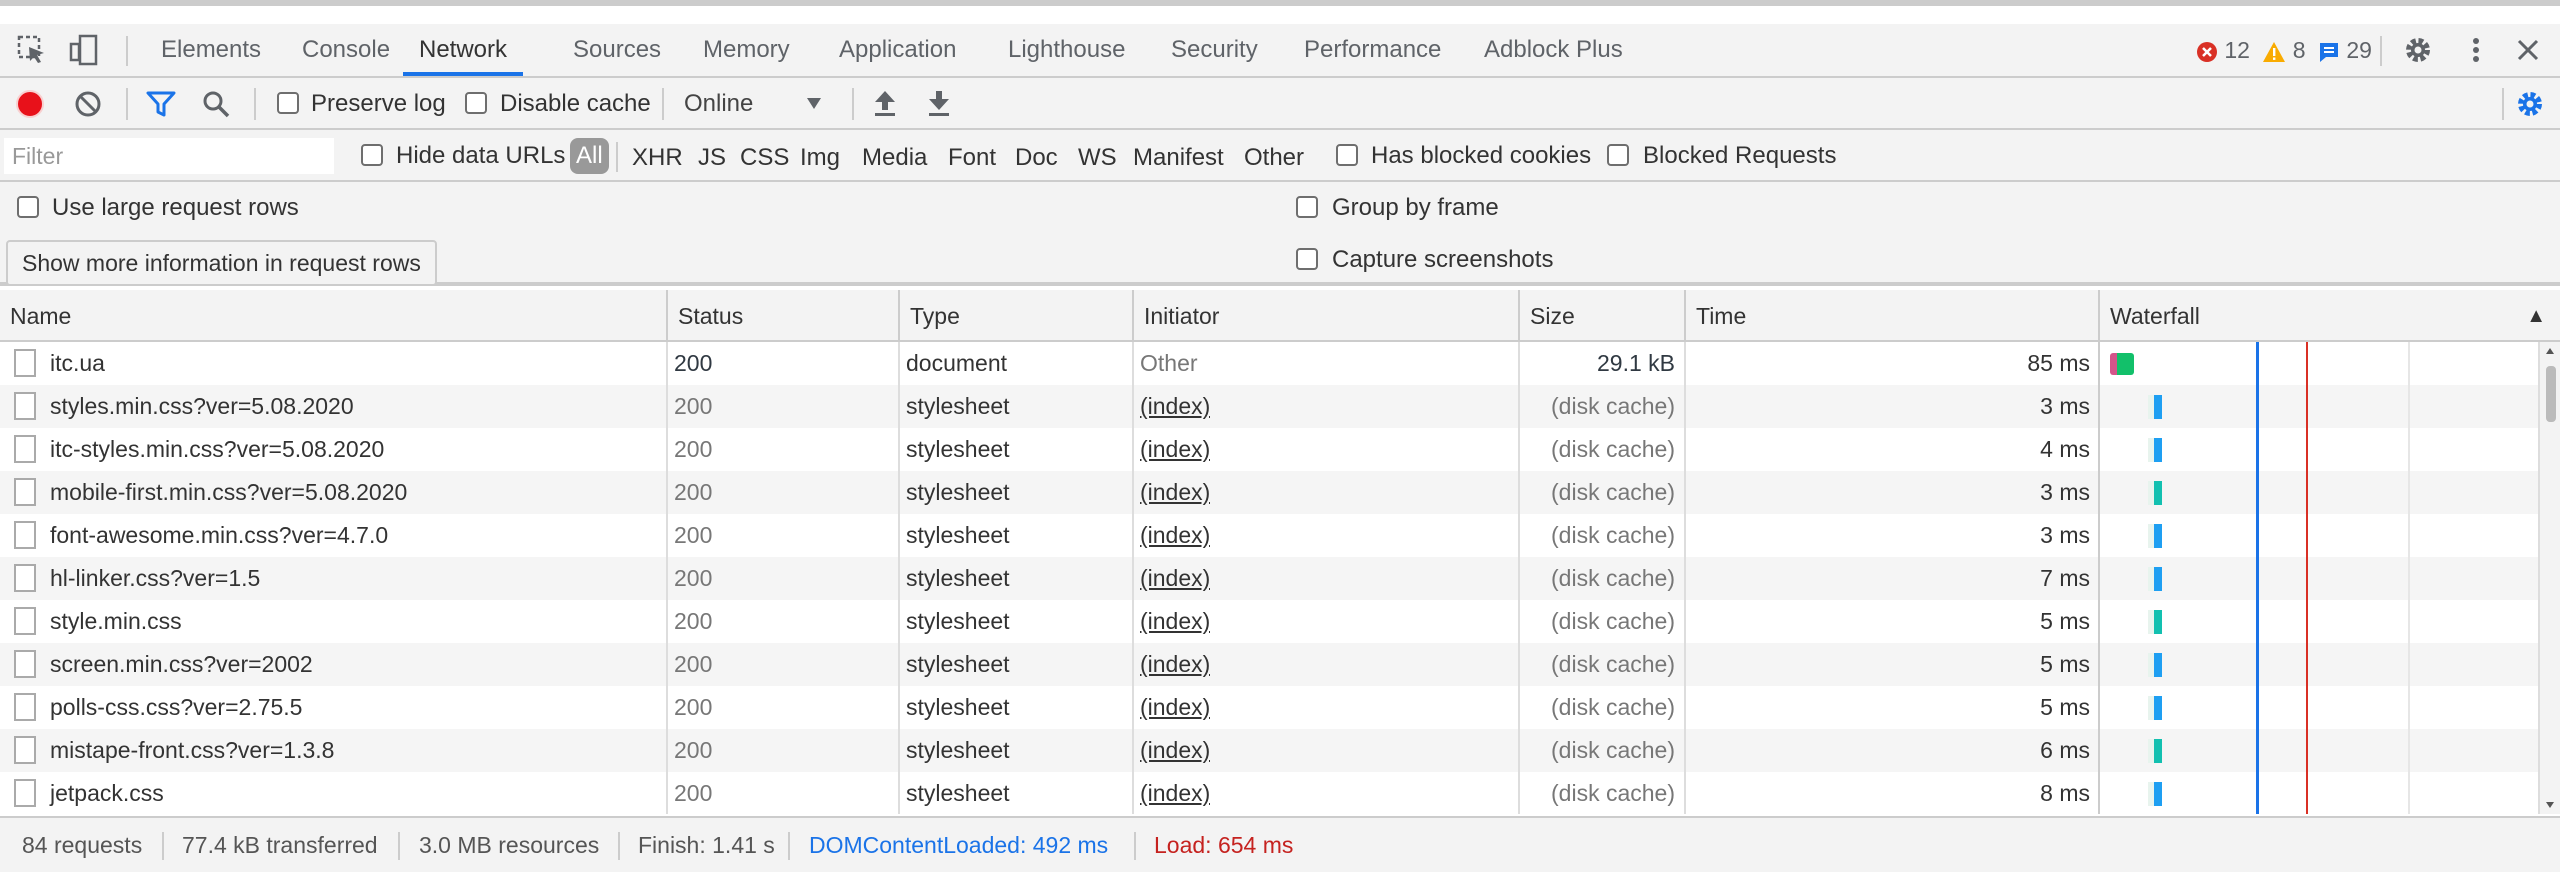  I want to click on column-header-initiator: Initiator, so click(1326, 316).